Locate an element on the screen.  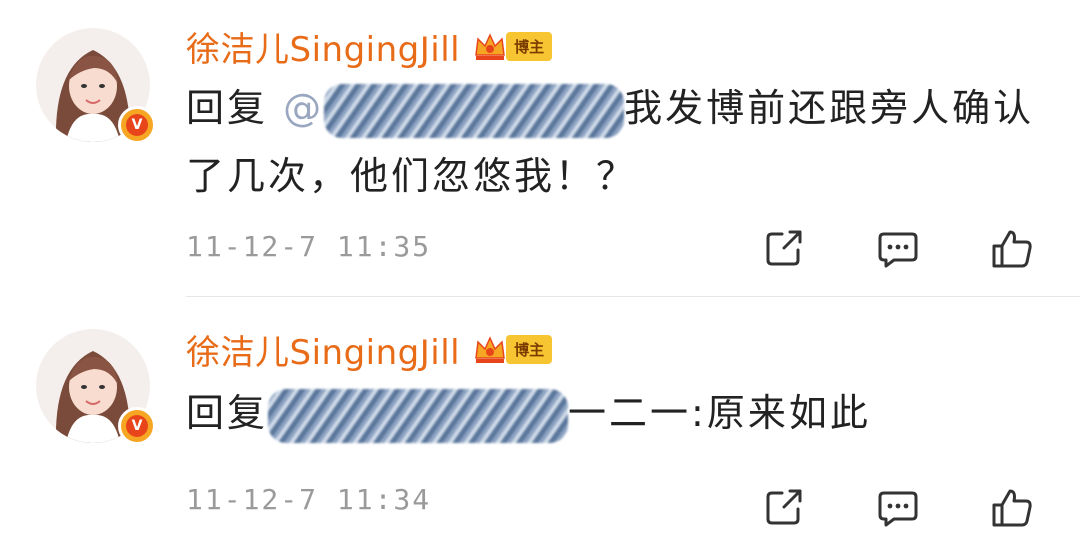
comment-text: 回复 一二一:原来如此 is located at coordinates (616, 413).